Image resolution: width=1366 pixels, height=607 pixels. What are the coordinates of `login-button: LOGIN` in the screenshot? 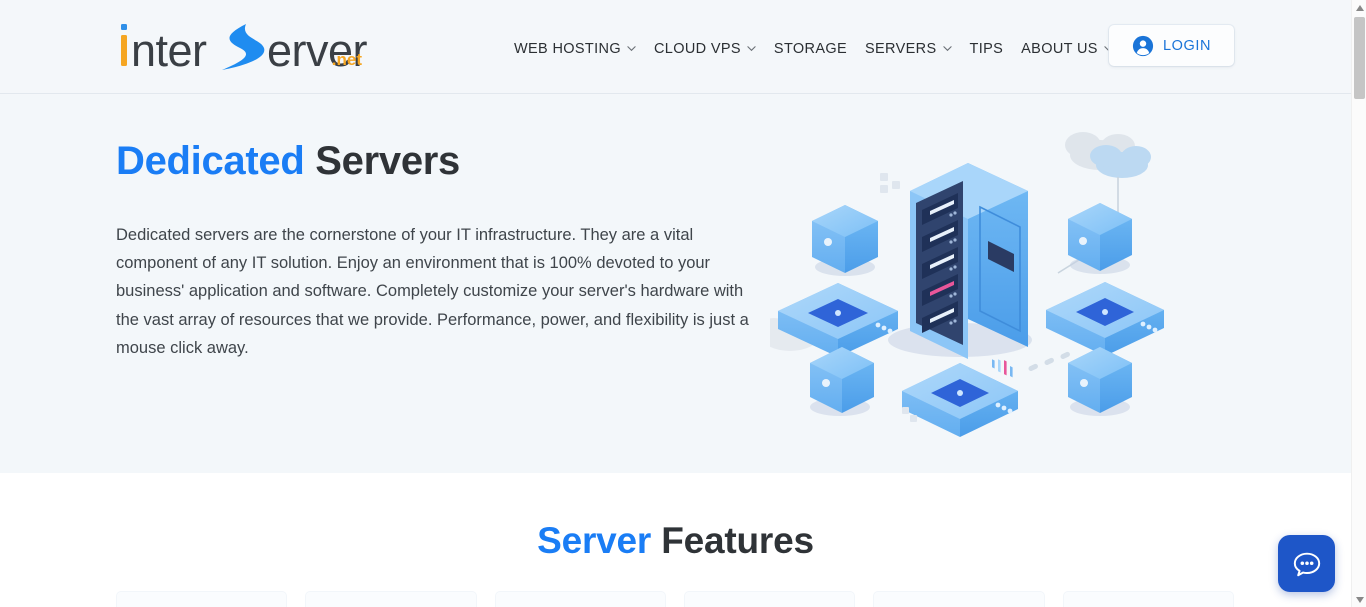 It's located at (1171, 45).